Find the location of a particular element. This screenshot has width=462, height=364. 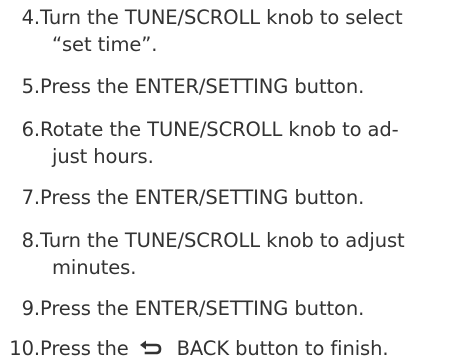

step-text-line: Turn the TUNE/SCROLL knob to adjust is located at coordinates (222, 240).